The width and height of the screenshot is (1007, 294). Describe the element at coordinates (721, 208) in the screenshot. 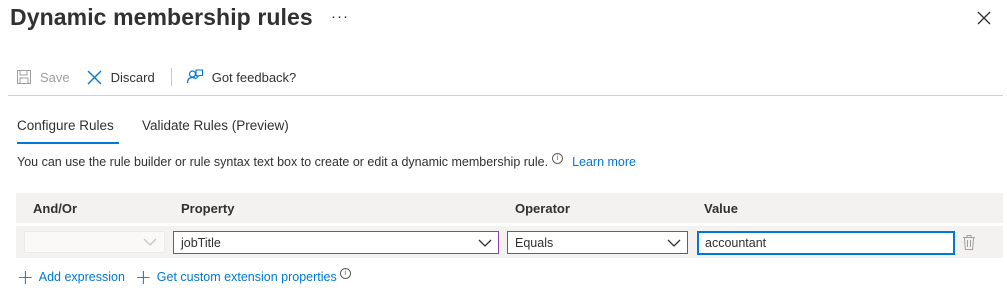

I see `column-header-value: Value` at that location.